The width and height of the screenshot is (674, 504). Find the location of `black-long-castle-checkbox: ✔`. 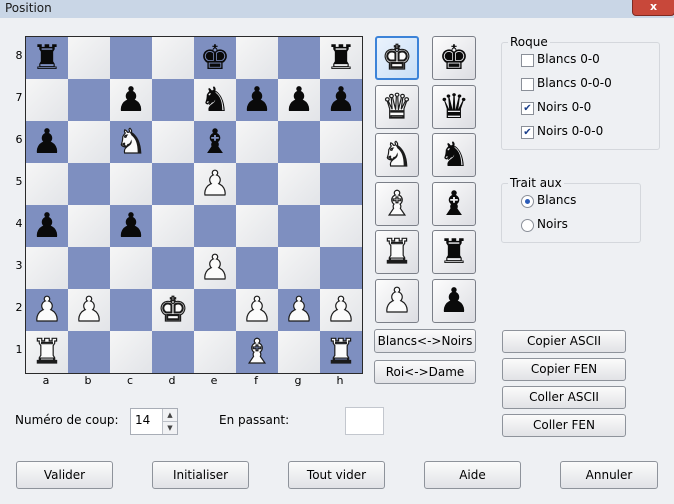

black-long-castle-checkbox: ✔ is located at coordinates (527, 132).